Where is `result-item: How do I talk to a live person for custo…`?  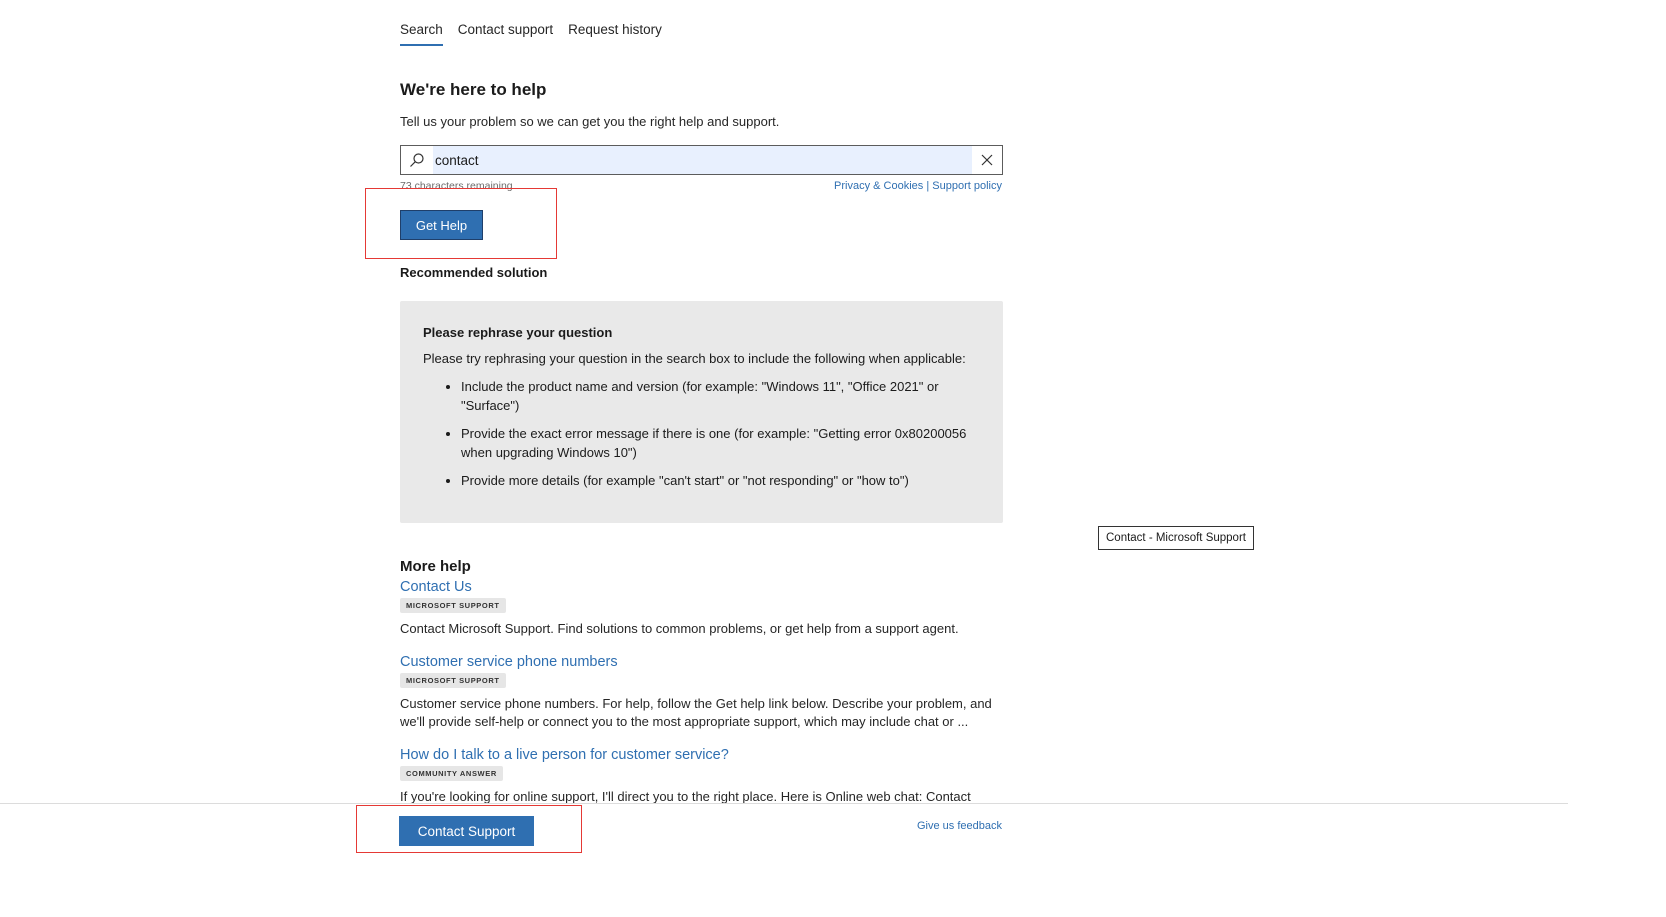
result-item: How do I talk to a live person for custo… is located at coordinates (705, 776).